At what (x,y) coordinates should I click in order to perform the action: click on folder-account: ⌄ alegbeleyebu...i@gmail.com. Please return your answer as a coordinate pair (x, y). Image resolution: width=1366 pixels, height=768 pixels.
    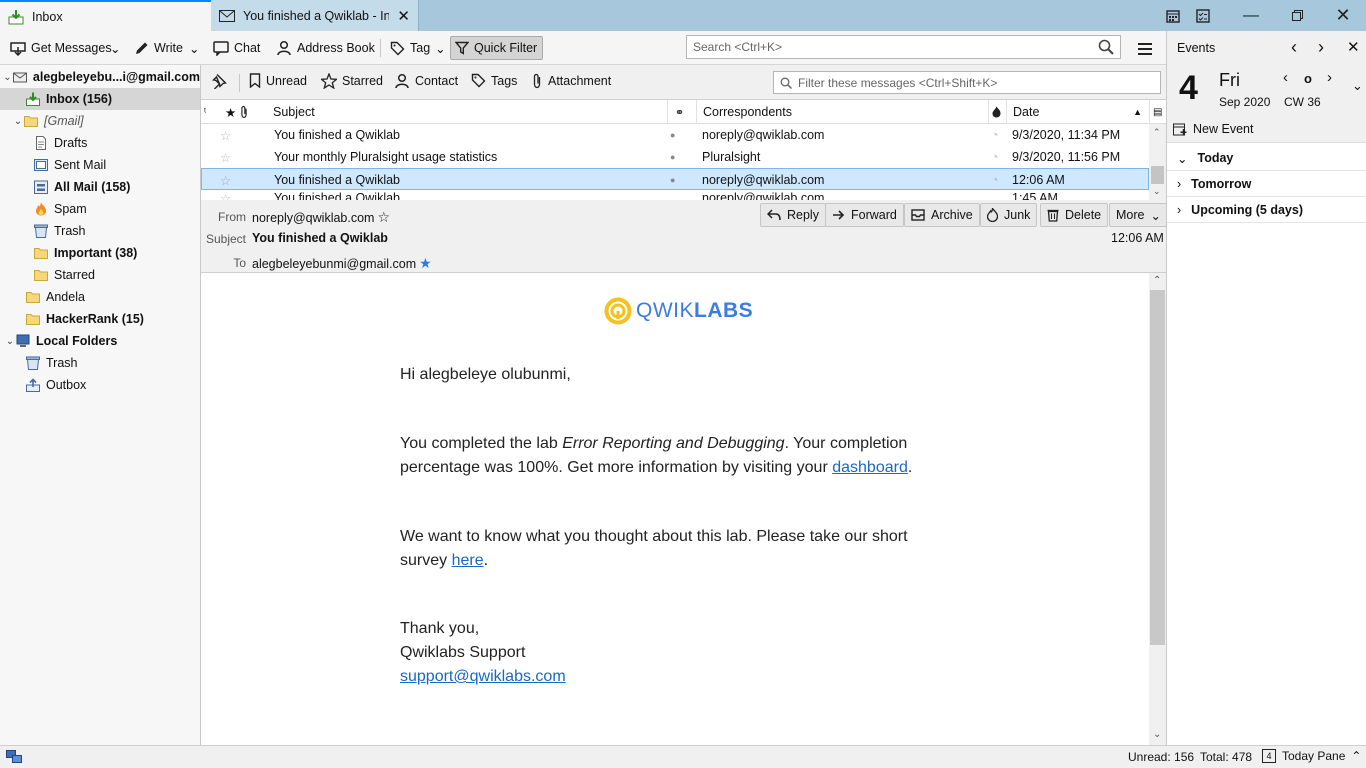
    Looking at the image, I should click on (100, 77).